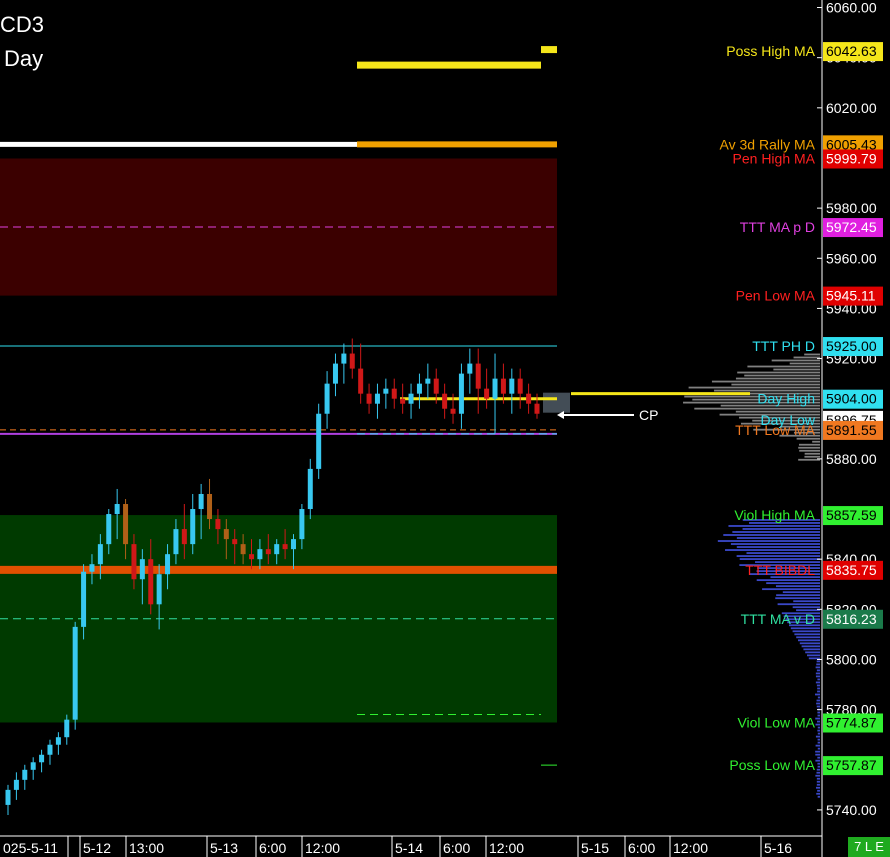 The width and height of the screenshot is (890, 857). I want to click on time-tick-label: 13:00, so click(146, 848).